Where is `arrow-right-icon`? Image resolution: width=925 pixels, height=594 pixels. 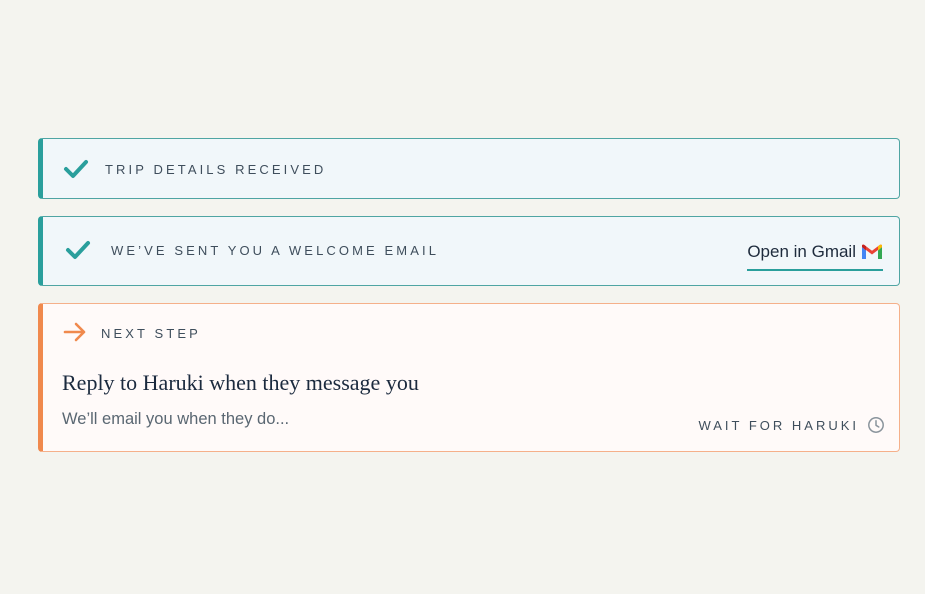
arrow-right-icon is located at coordinates (75, 332).